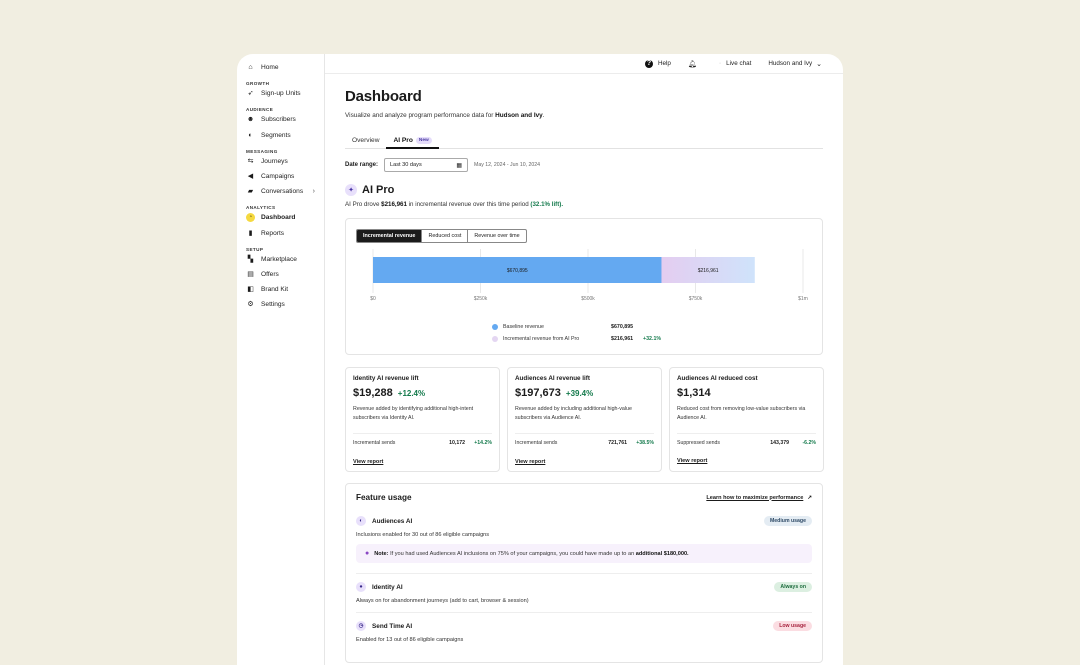 Image resolution: width=1080 pixels, height=665 pixels. What do you see at coordinates (361, 587) in the screenshot?
I see `person-icon: ●` at bounding box center [361, 587].